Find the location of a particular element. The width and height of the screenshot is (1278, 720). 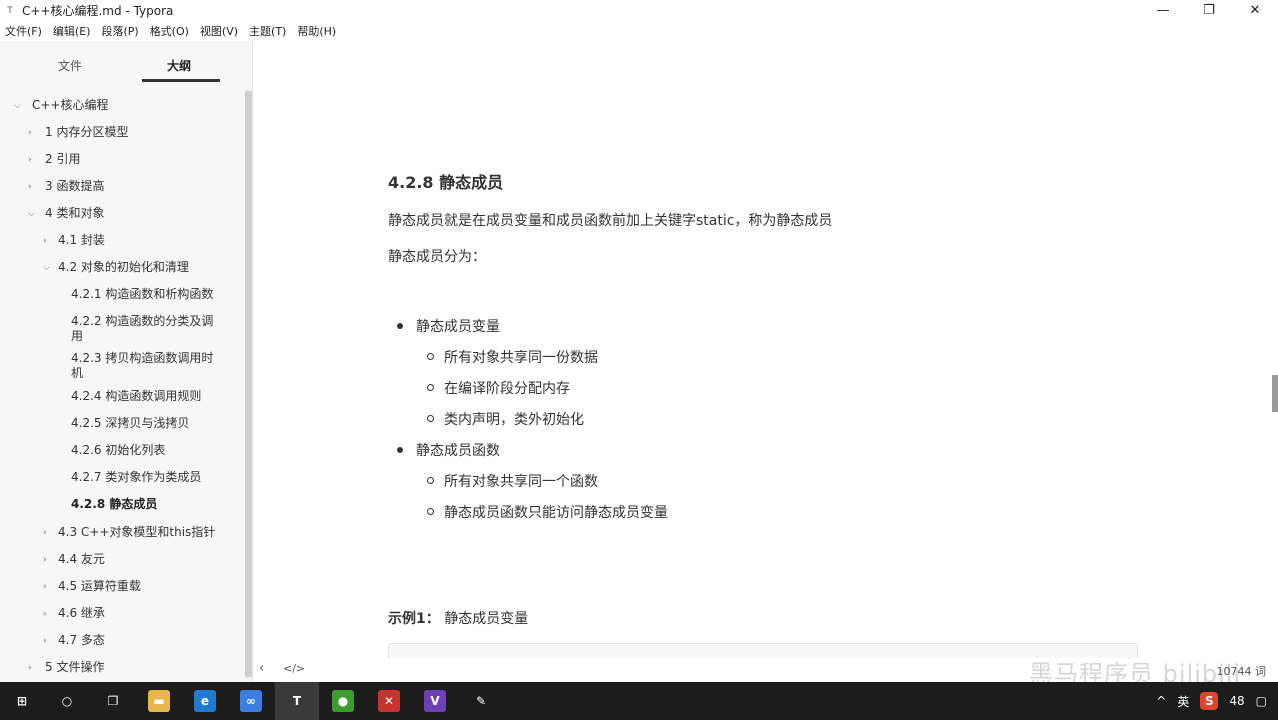

taskbar-task-view-button: ❐ is located at coordinates (113, 701).